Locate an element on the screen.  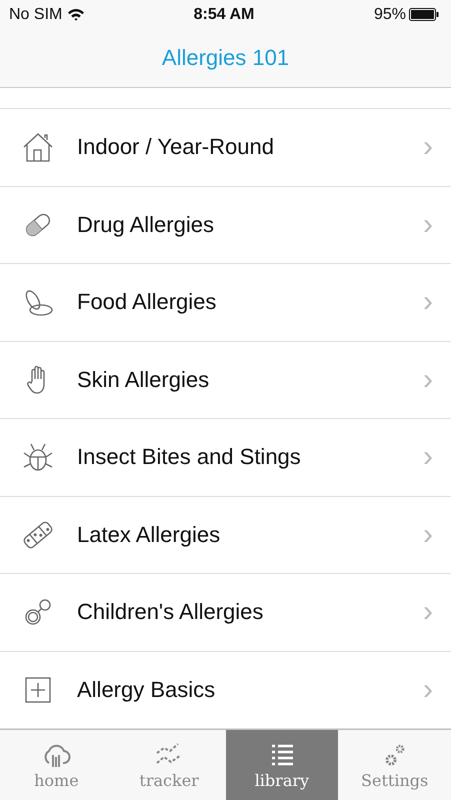
list-item: Food Allergies › is located at coordinates (225, 303).